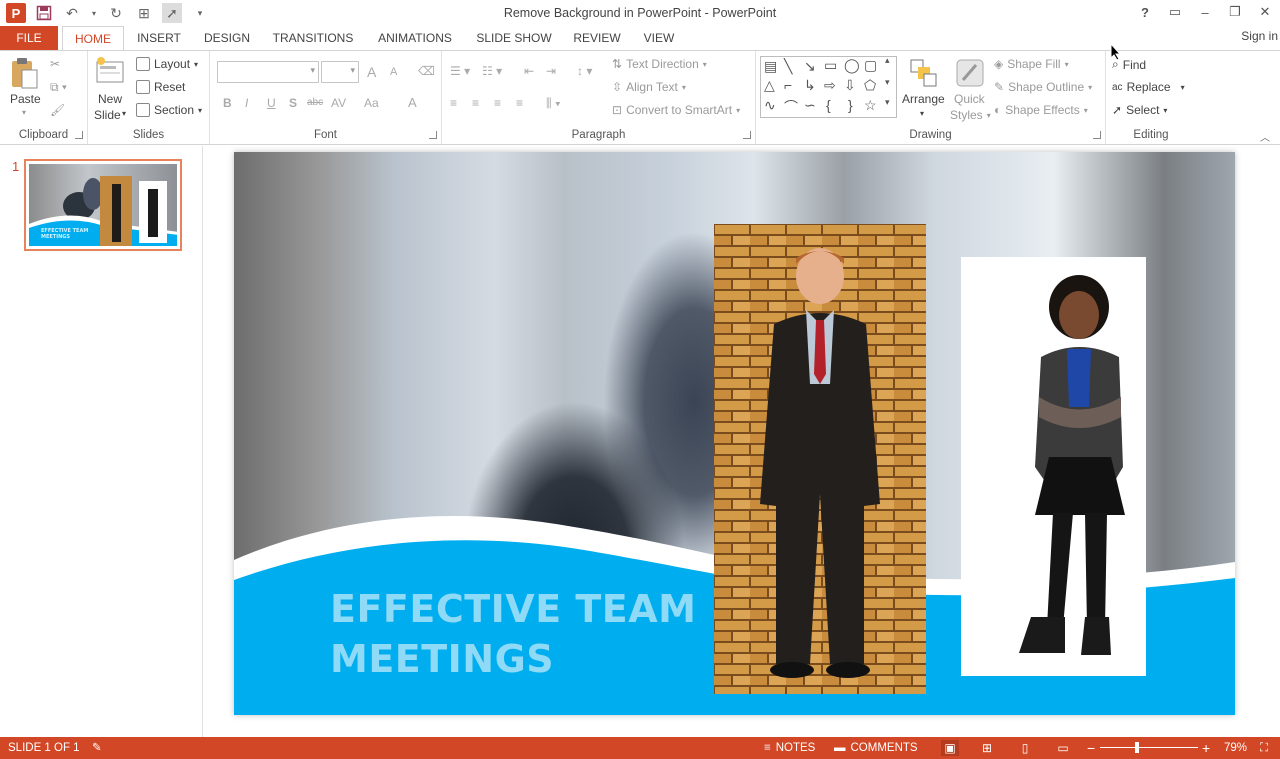 Image resolution: width=1280 pixels, height=759 pixels. What do you see at coordinates (103, 205) in the screenshot?
I see `slide-thumbnail: EFFECTIVE TEAM MEETINGS` at bounding box center [103, 205].